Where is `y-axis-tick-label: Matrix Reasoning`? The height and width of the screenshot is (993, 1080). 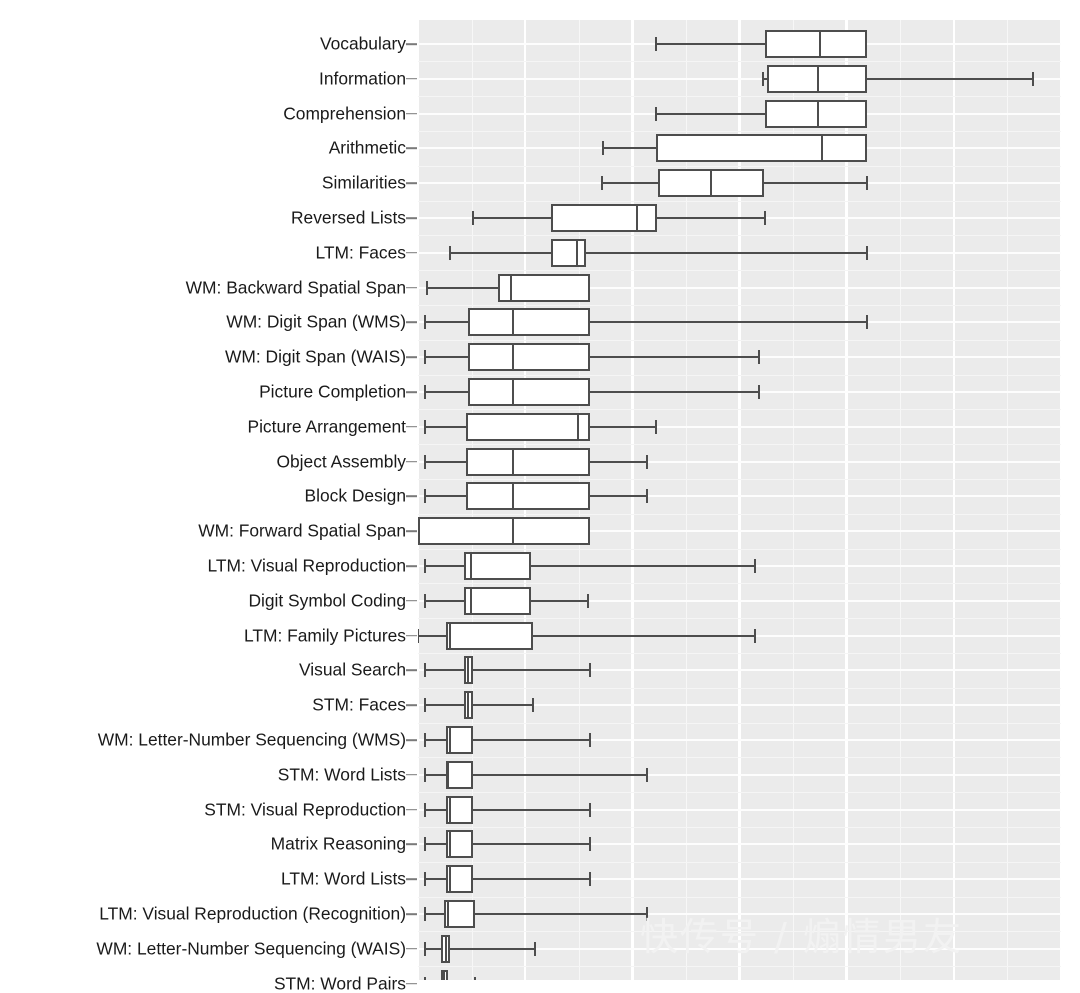
y-axis-tick-label: Matrix Reasoning is located at coordinates (338, 843).